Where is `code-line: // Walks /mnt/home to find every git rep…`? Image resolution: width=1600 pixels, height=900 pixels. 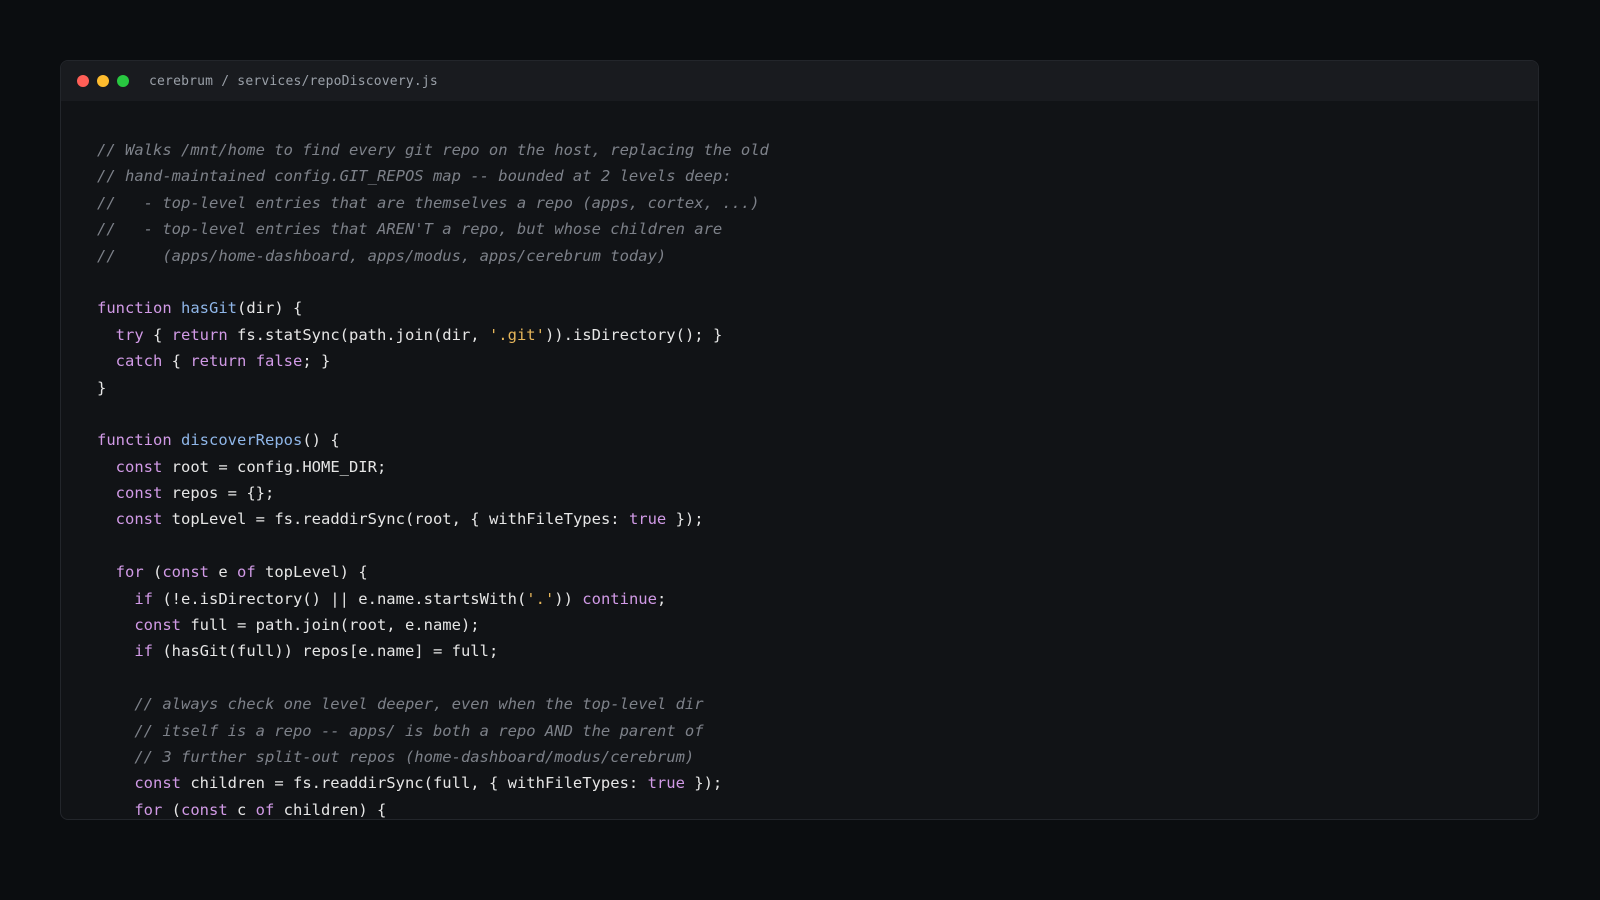
code-line: // Walks /mnt/home to find every git rep… is located at coordinates (807, 150).